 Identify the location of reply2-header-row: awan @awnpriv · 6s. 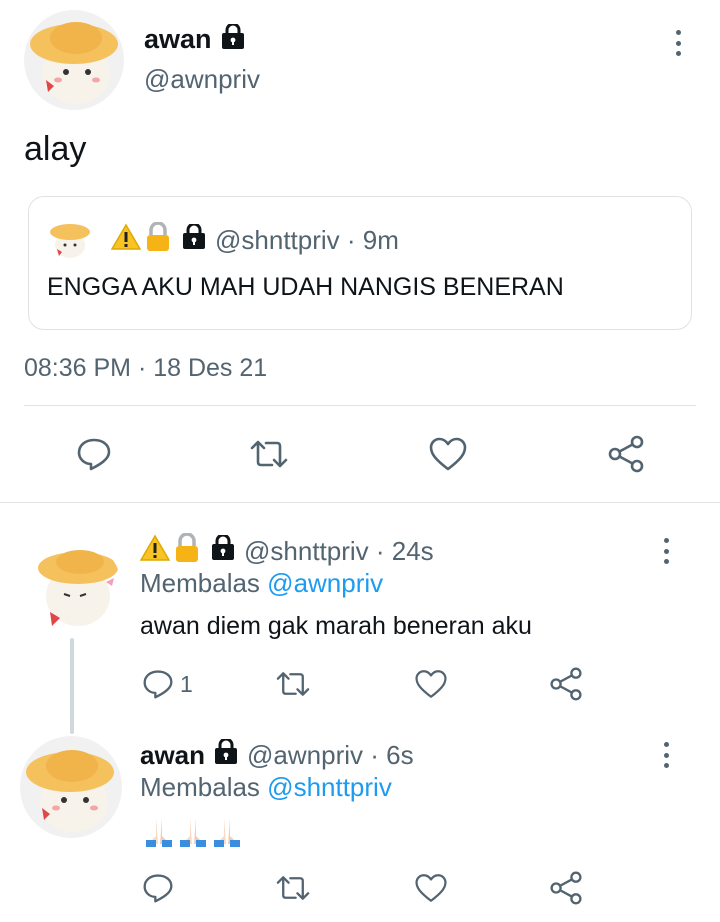
(277, 754).